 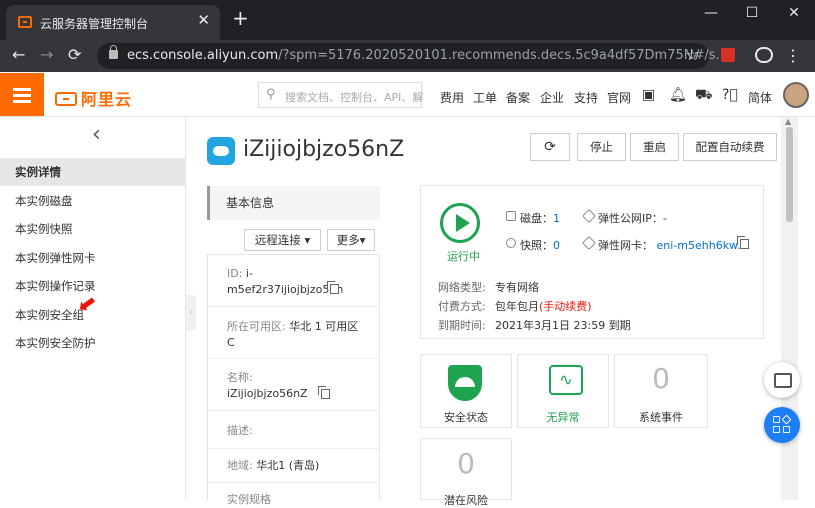 I want to click on remote-connect-label: 远程连接, so click(x=277, y=240).